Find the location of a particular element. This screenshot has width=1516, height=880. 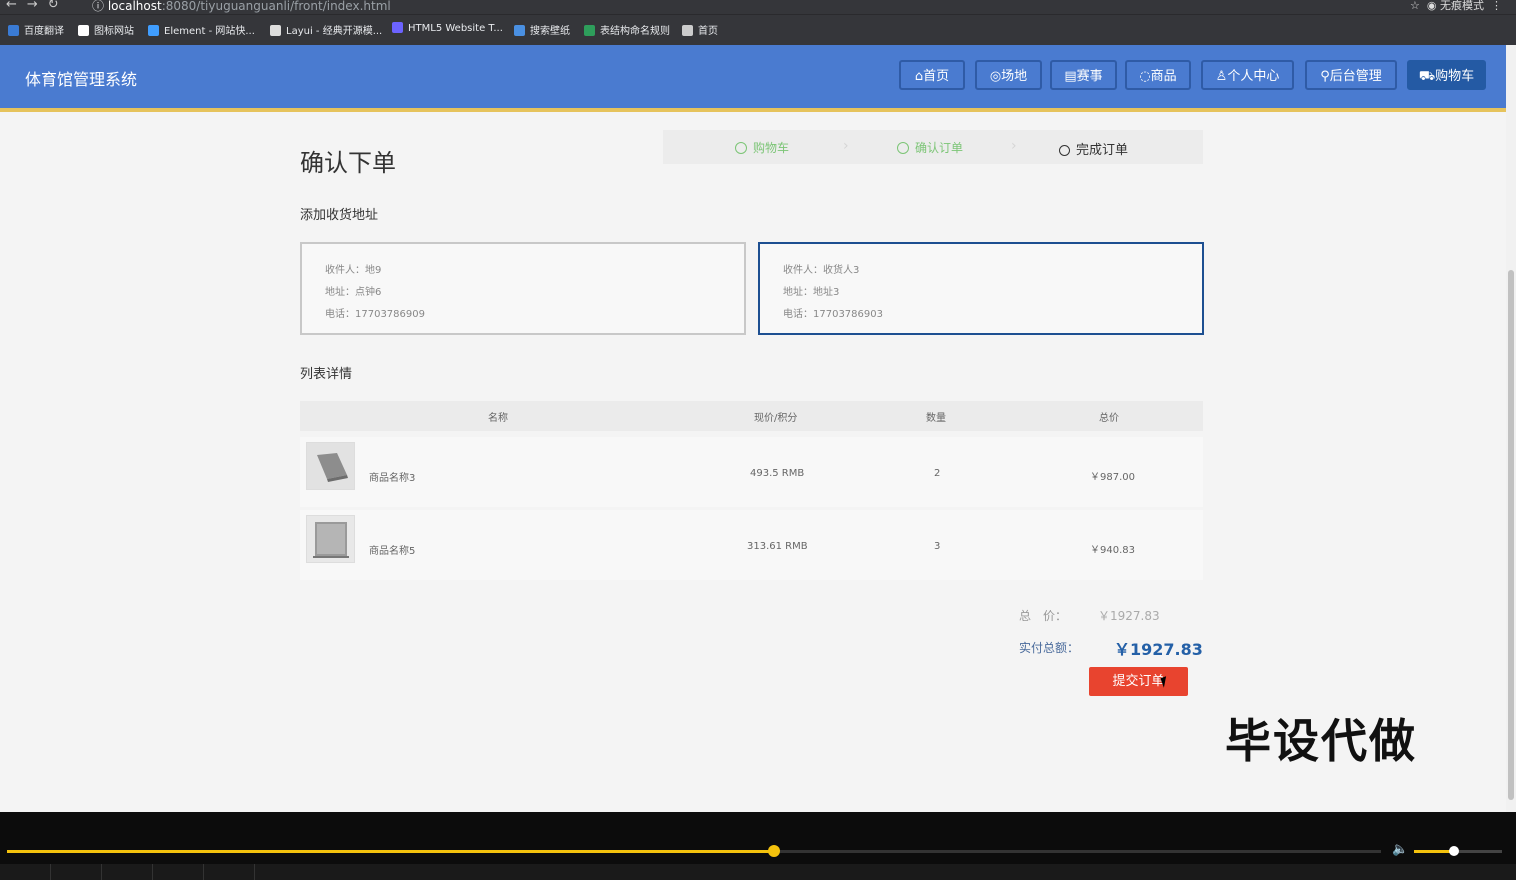

link-icon: ⚲ is located at coordinates (1325, 76).